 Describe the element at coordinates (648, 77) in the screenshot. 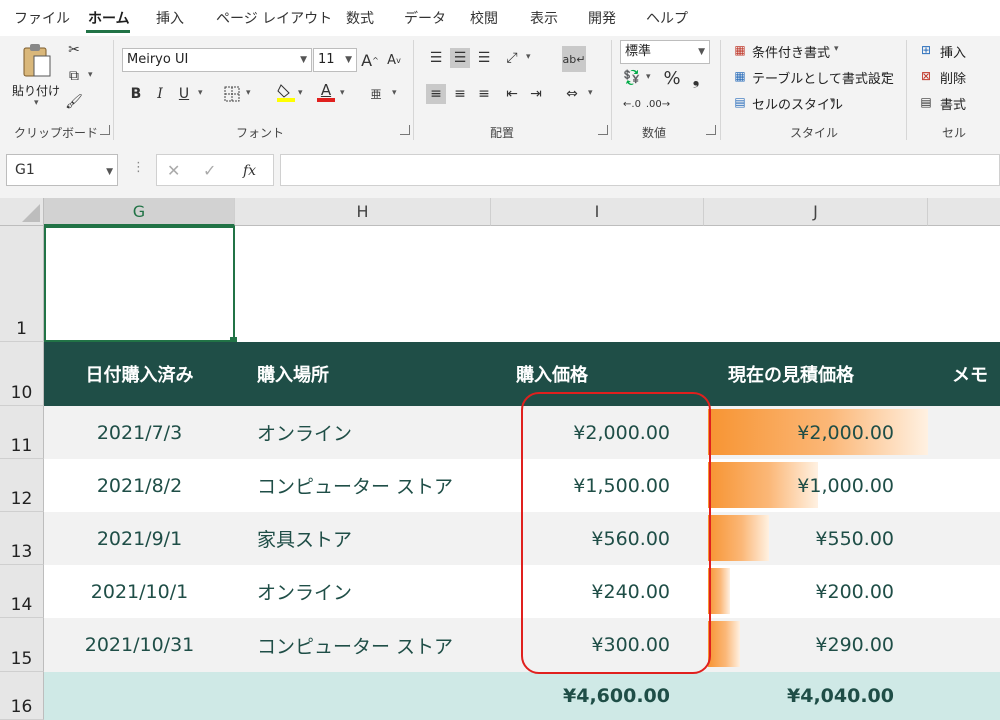

I see `accounting-dropdown-icon: ▾` at that location.